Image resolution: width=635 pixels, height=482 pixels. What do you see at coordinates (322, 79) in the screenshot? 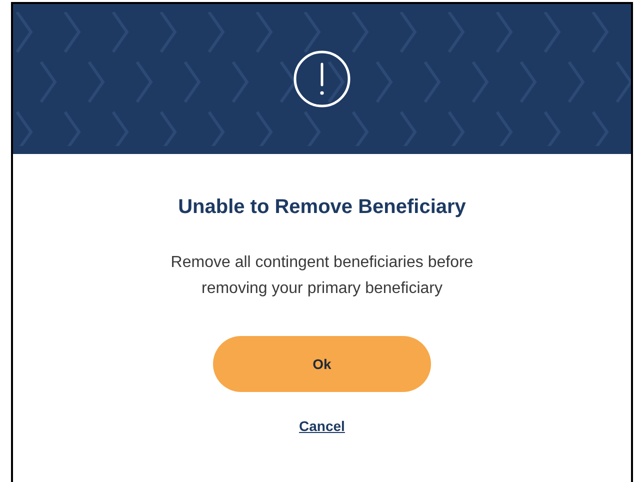
I see `warning-icon` at bounding box center [322, 79].